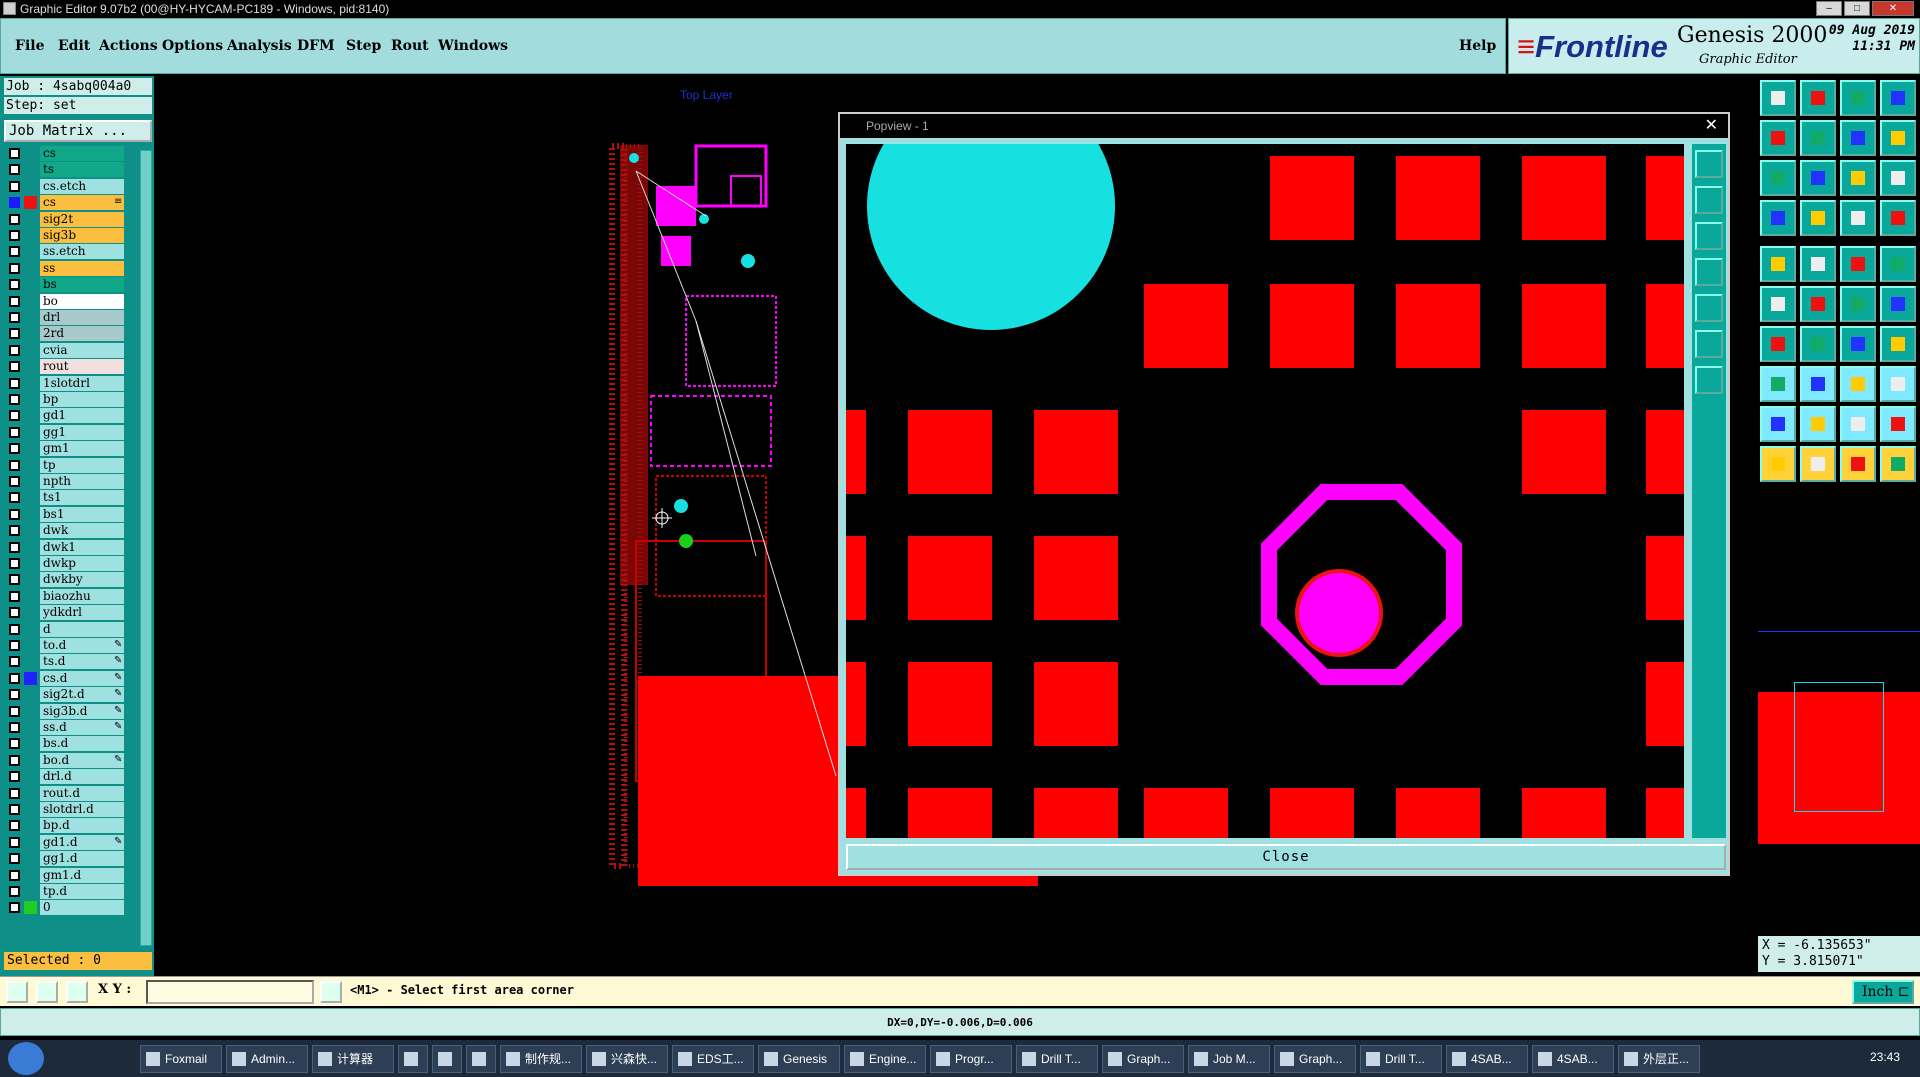  I want to click on layer-row: cs.d ✎, so click(70, 678).